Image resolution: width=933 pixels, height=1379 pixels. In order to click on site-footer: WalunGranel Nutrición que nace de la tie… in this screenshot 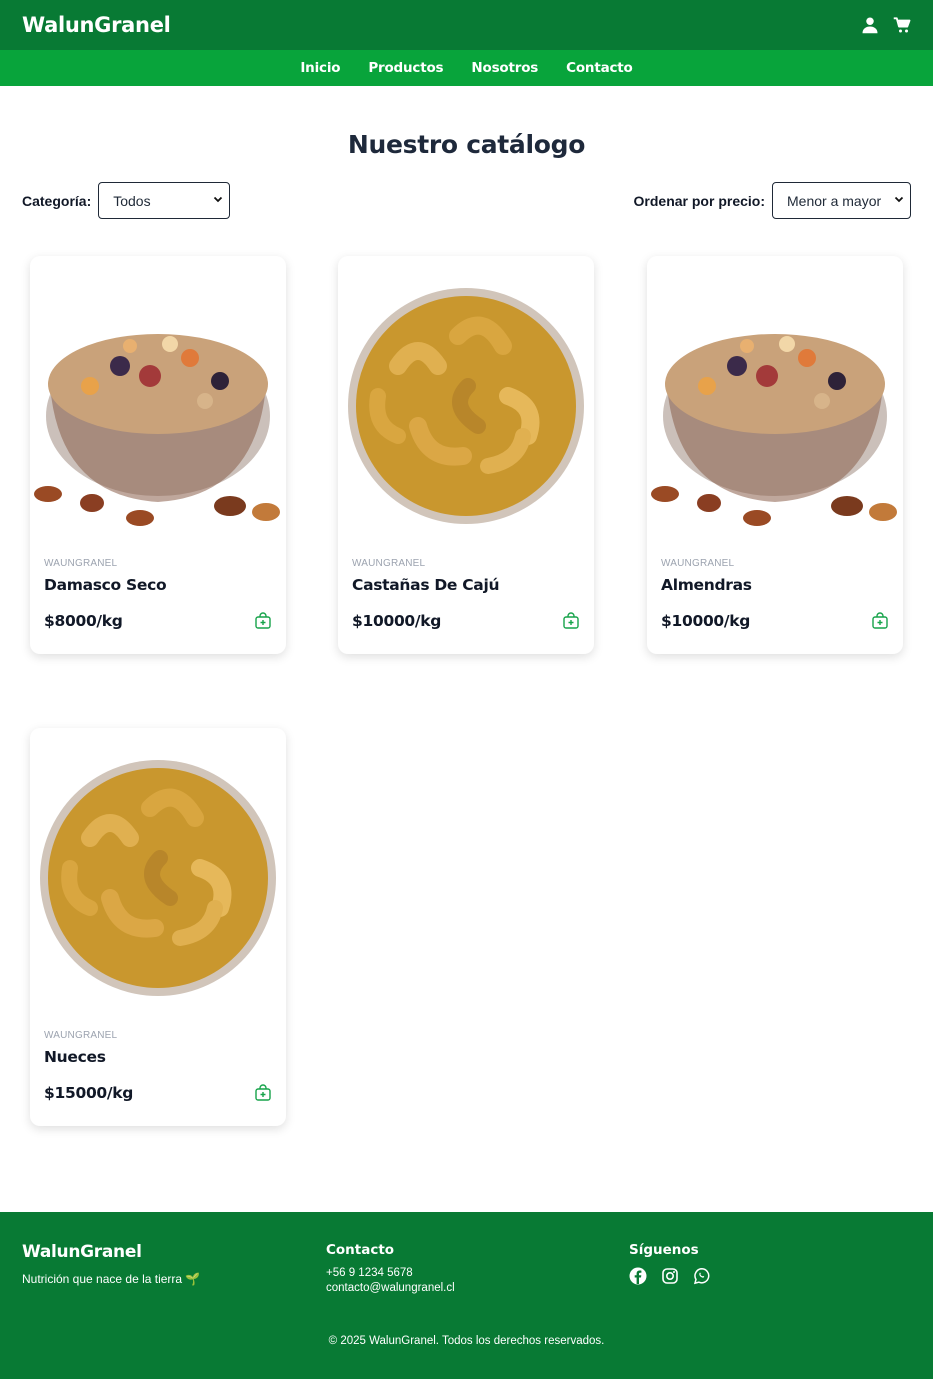, I will do `click(466, 1295)`.